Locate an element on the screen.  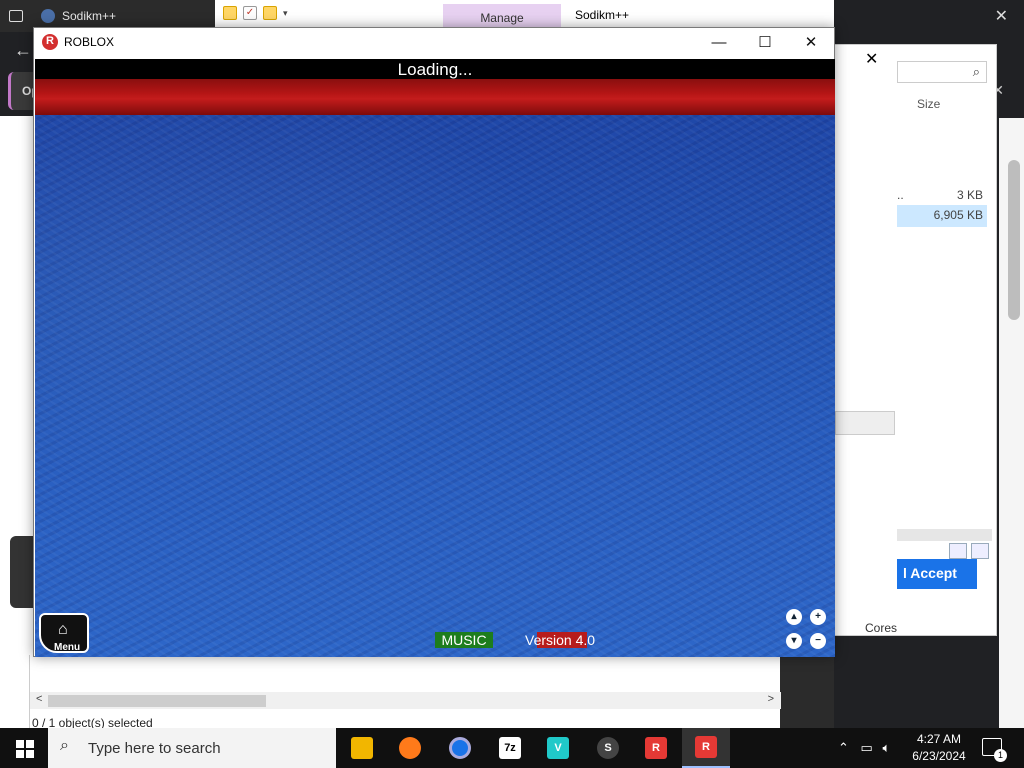
dark-panel is located at coordinates (22, 572).